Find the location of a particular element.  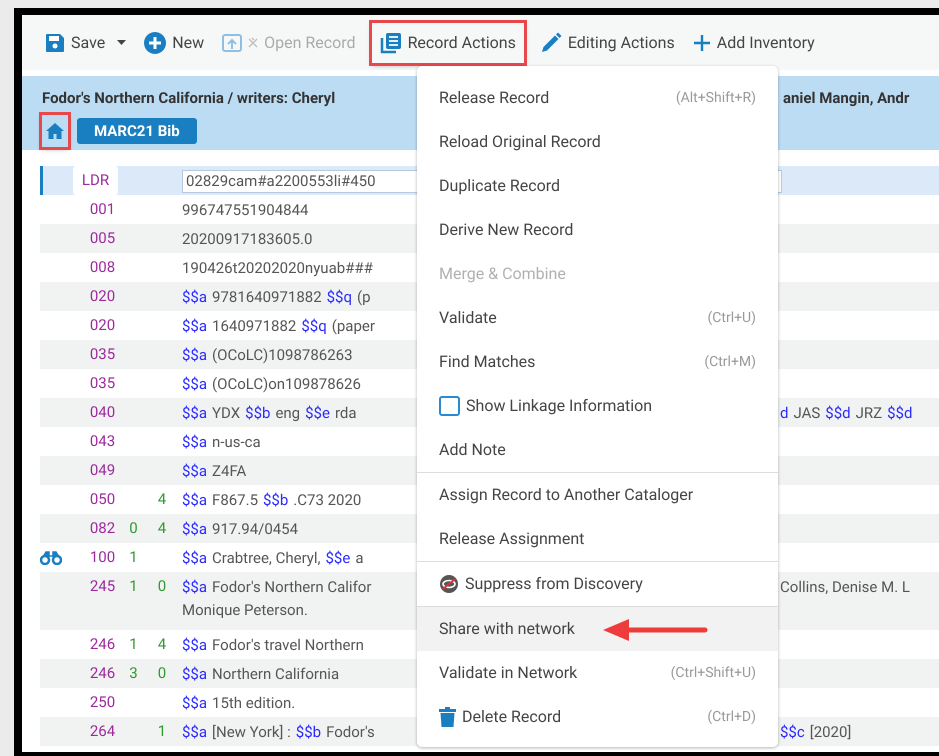

shortcut-hint: (Ctrl+Shift+U) is located at coordinates (713, 673).